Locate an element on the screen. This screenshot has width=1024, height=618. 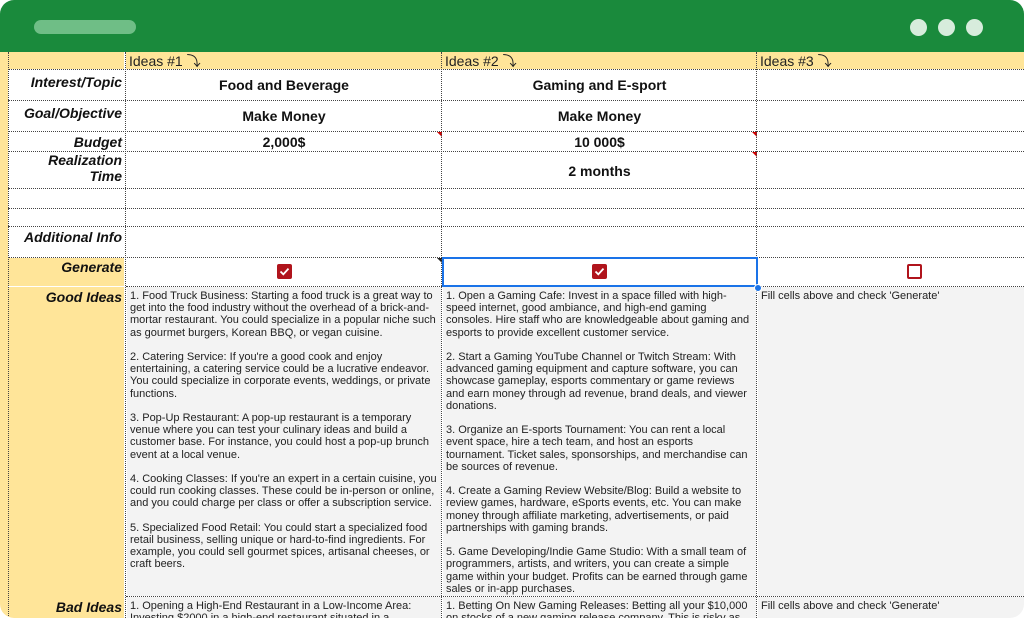
goal-cell-1: Make Money is located at coordinates (284, 116).